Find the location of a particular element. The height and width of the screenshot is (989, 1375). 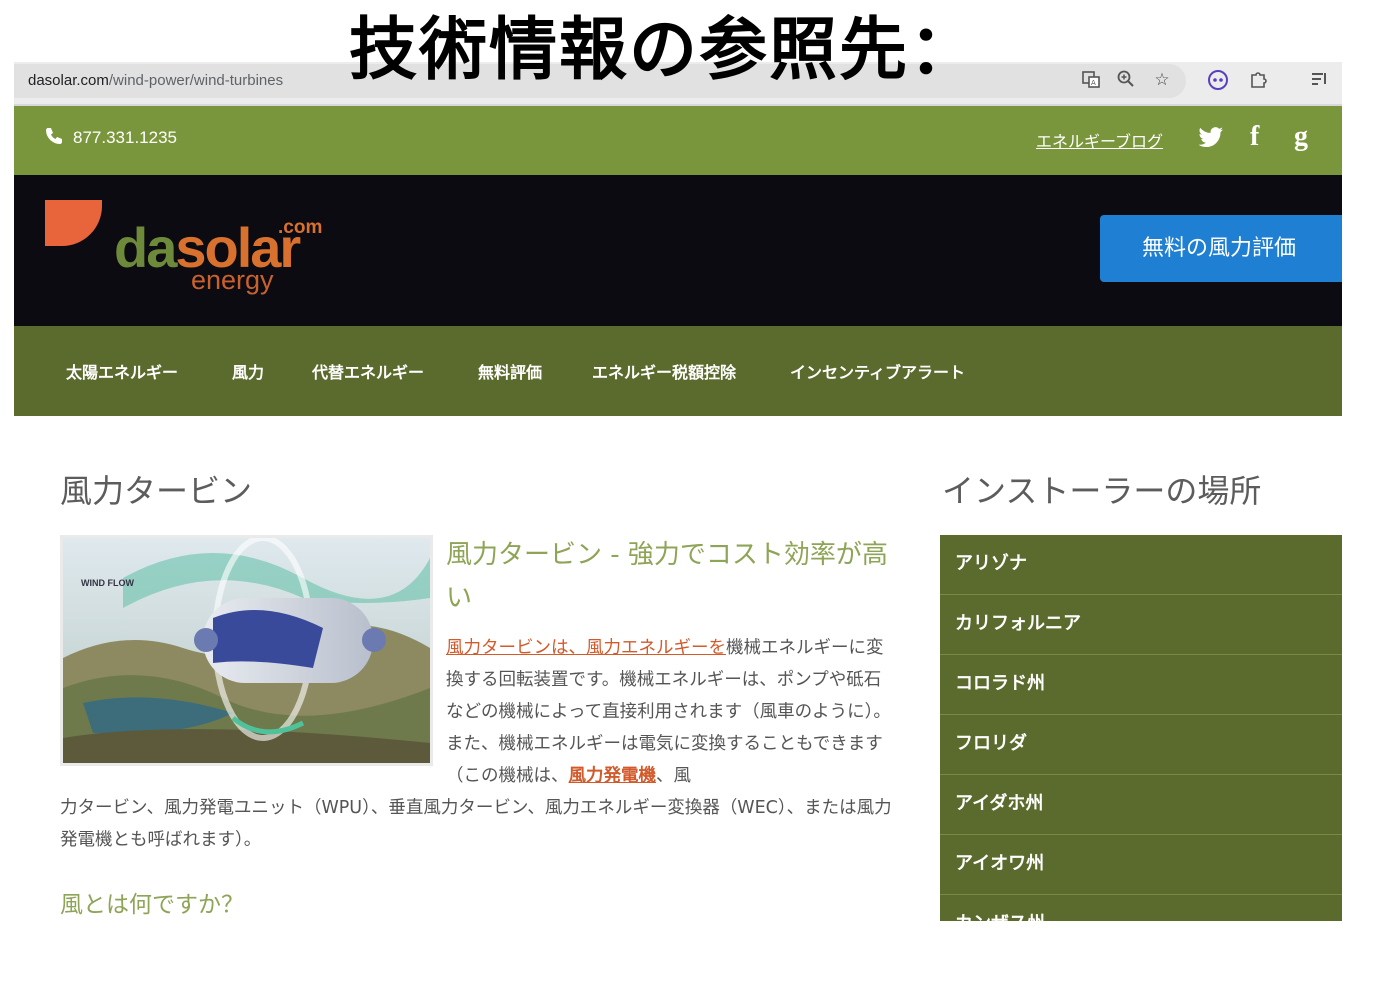

url-text: dasolar.com/wind-power/wind-turbines is located at coordinates (155, 80).